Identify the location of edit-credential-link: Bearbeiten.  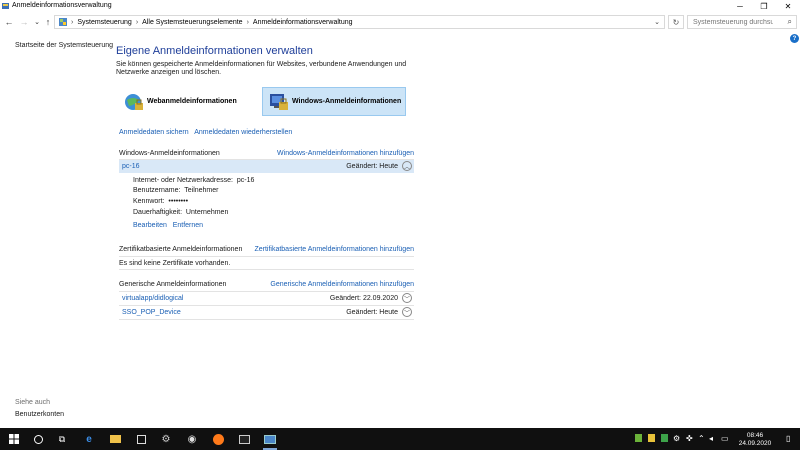
(150, 225).